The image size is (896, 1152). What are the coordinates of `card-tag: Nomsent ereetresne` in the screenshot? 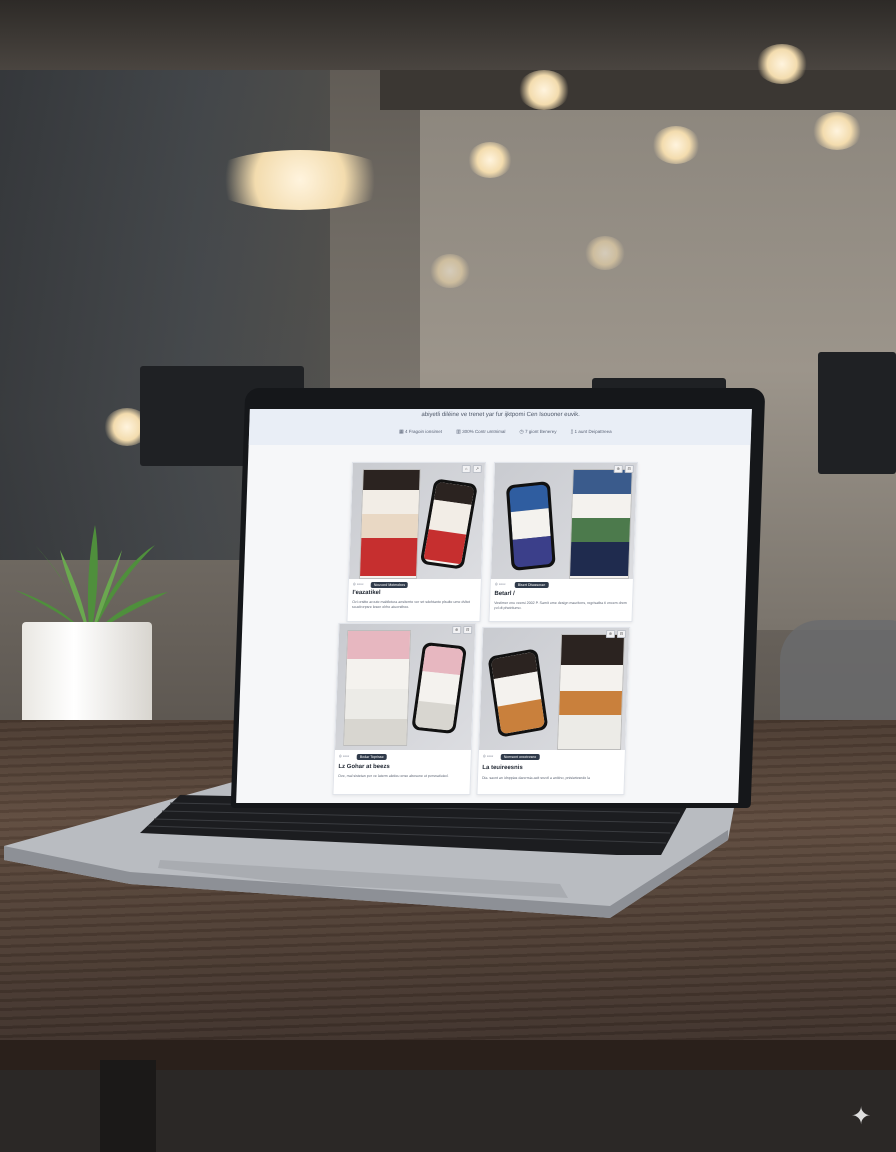 It's located at (520, 757).